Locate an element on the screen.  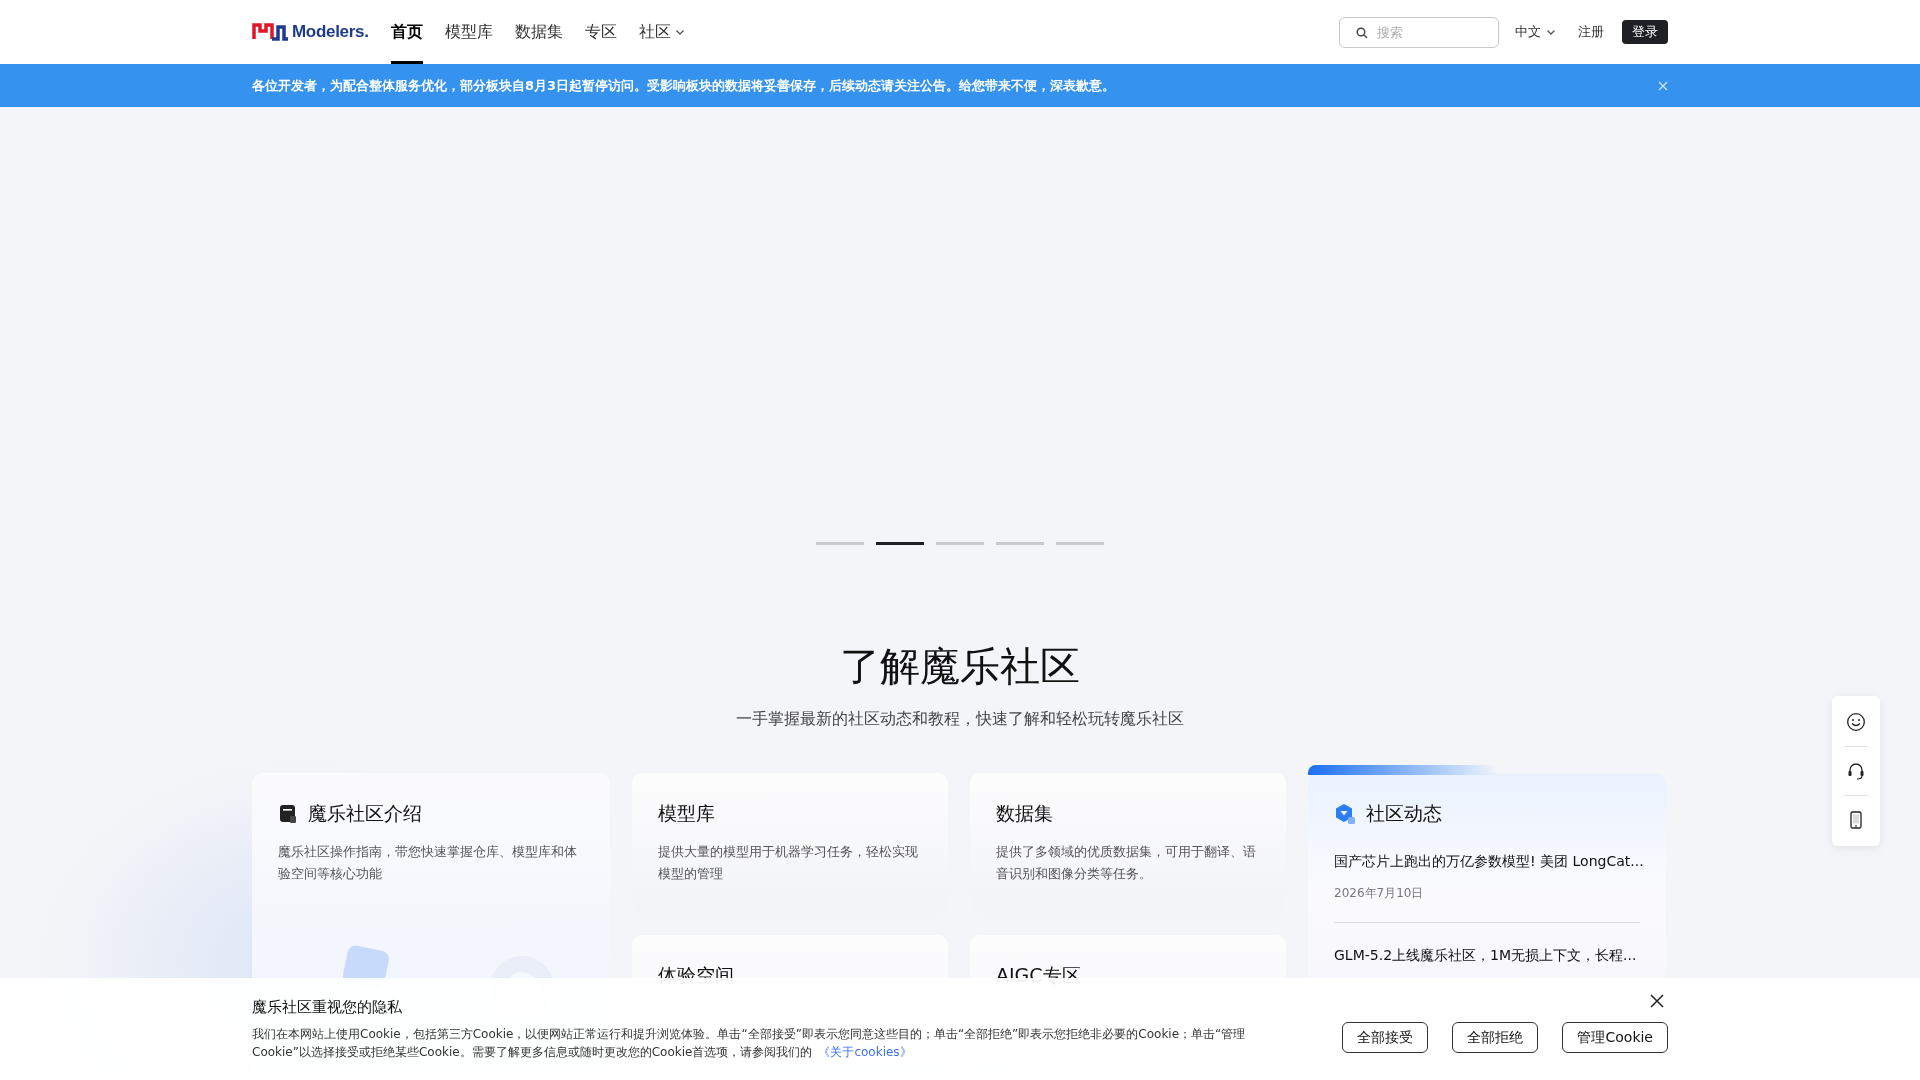
nav-tab: 社区 is located at coordinates (661, 32).